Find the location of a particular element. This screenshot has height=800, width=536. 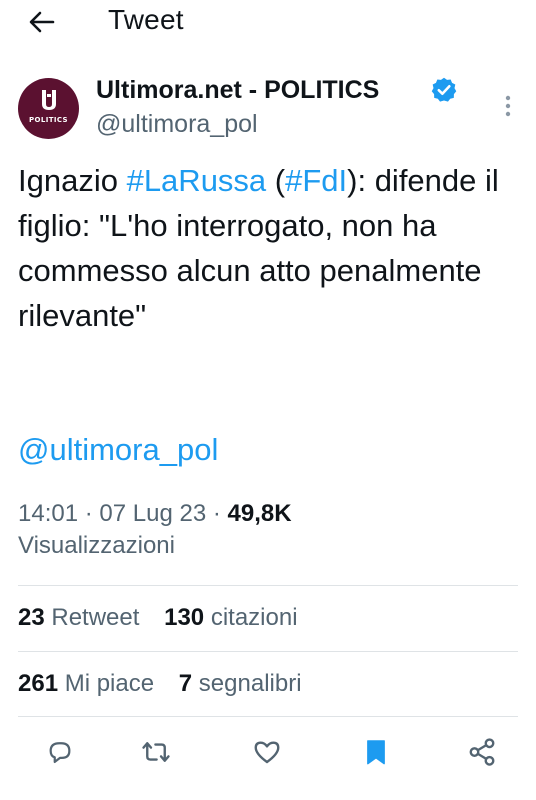

tweet-time: 14:01 is located at coordinates (48, 513).